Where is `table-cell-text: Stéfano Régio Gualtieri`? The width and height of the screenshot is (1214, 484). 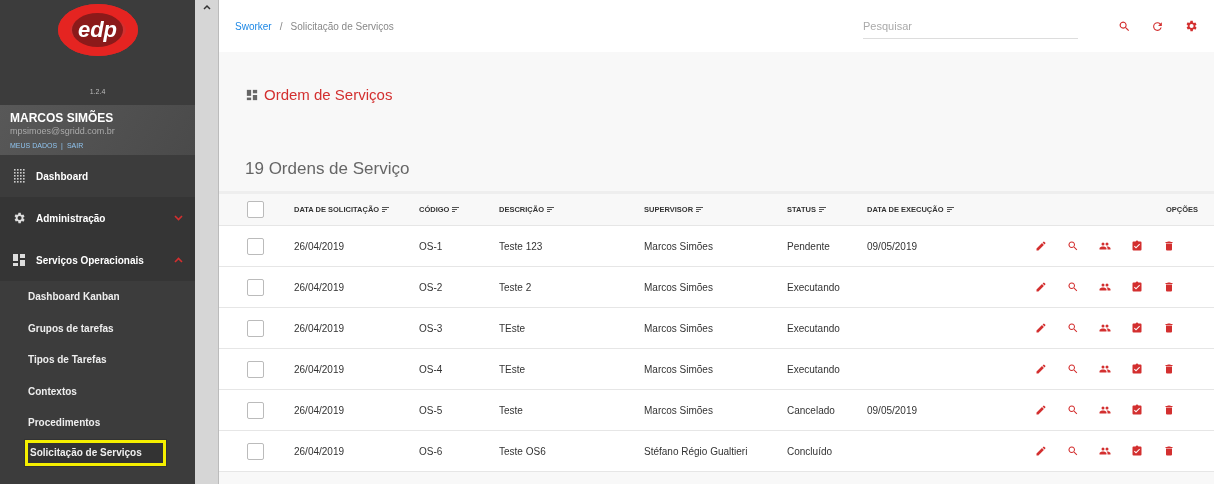
table-cell-text: Stéfano Régio Gualtieri is located at coordinates (696, 451).